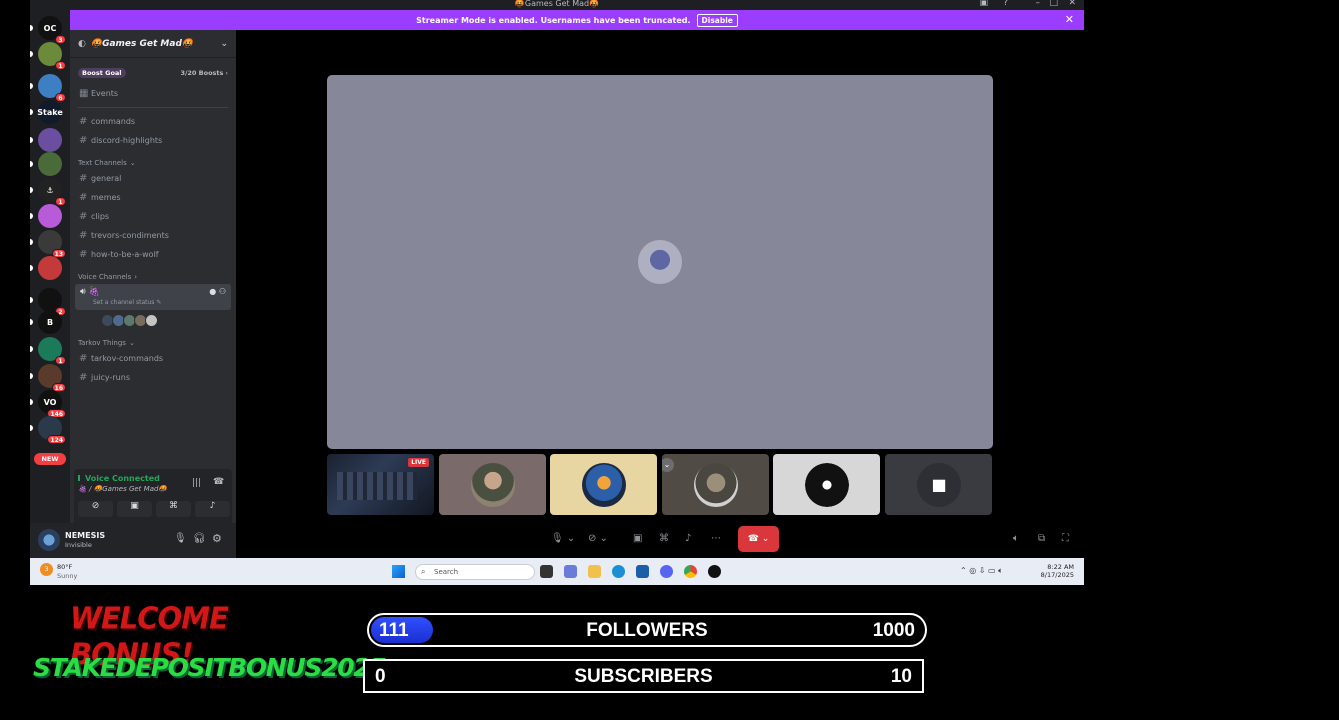 Image resolution: width=1339 pixels, height=720 pixels. I want to click on channel-status: Set a channel status ✎, so click(127, 302).